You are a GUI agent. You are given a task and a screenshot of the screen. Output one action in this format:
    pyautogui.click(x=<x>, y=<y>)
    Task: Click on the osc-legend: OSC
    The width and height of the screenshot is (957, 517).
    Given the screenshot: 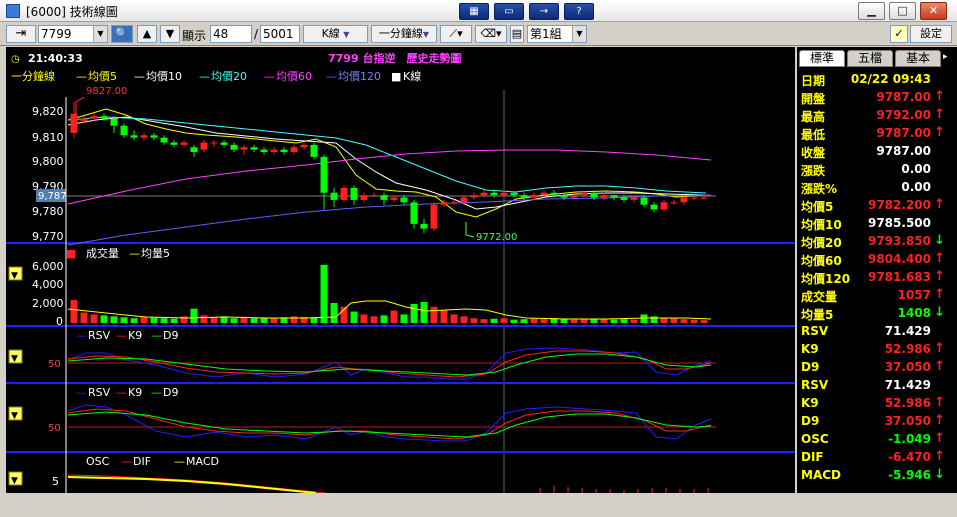 What is the action you would take?
    pyautogui.click(x=98, y=461)
    